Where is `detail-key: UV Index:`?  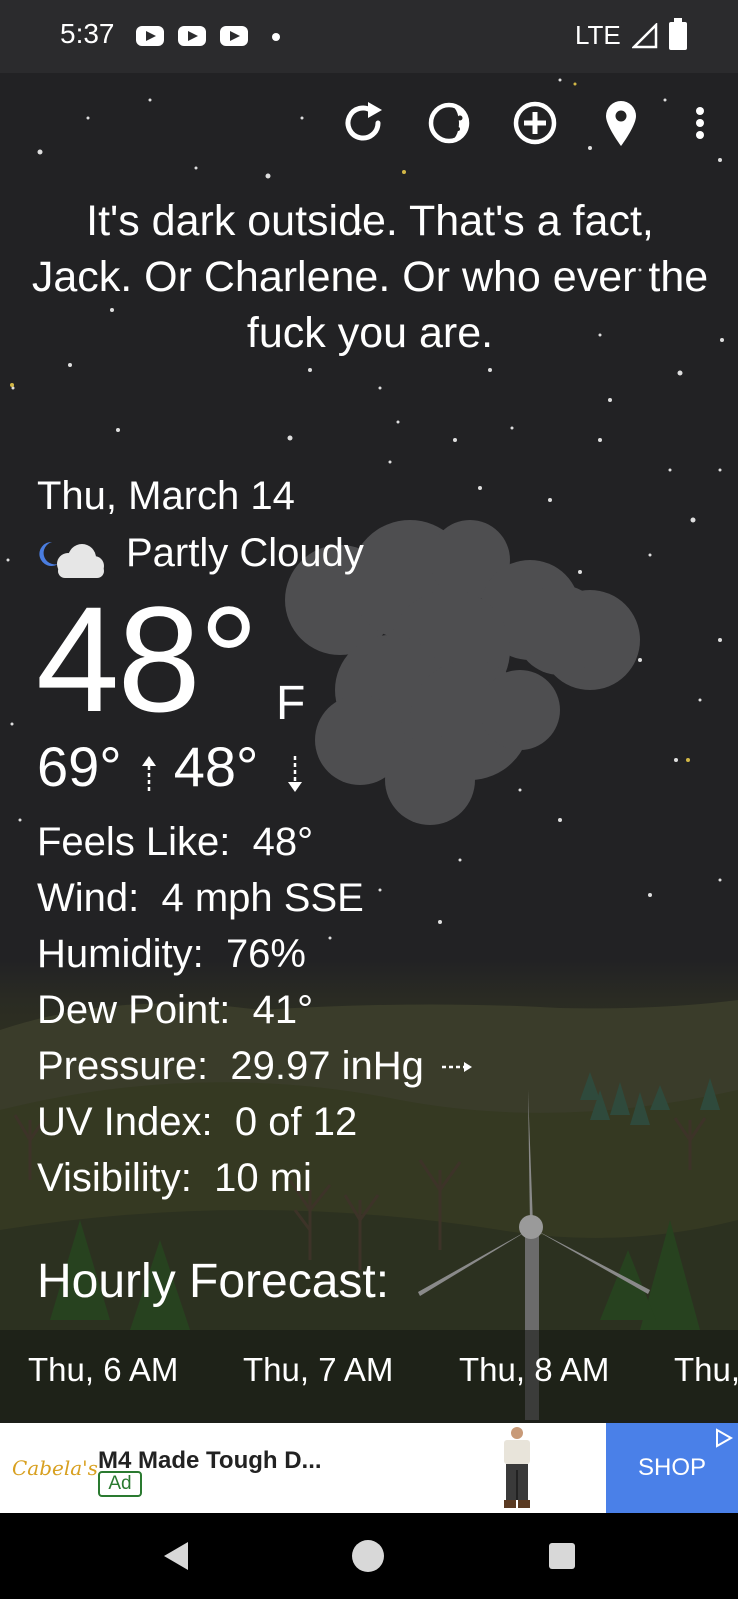 detail-key: UV Index: is located at coordinates (125, 1122).